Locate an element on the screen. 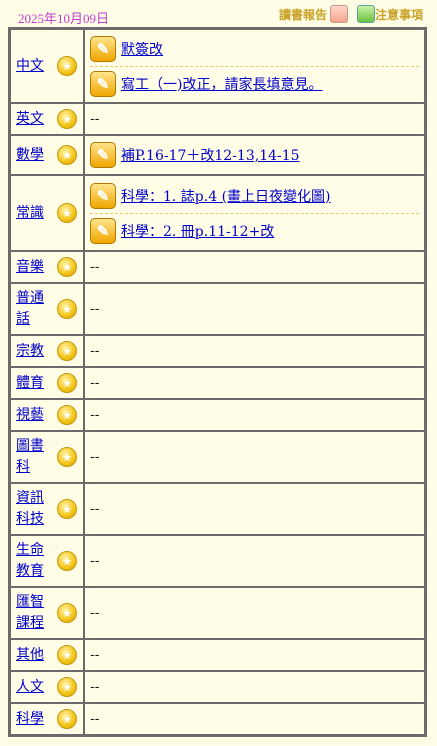  subject-row: 體育 ★ -- is located at coordinates (217, 383).